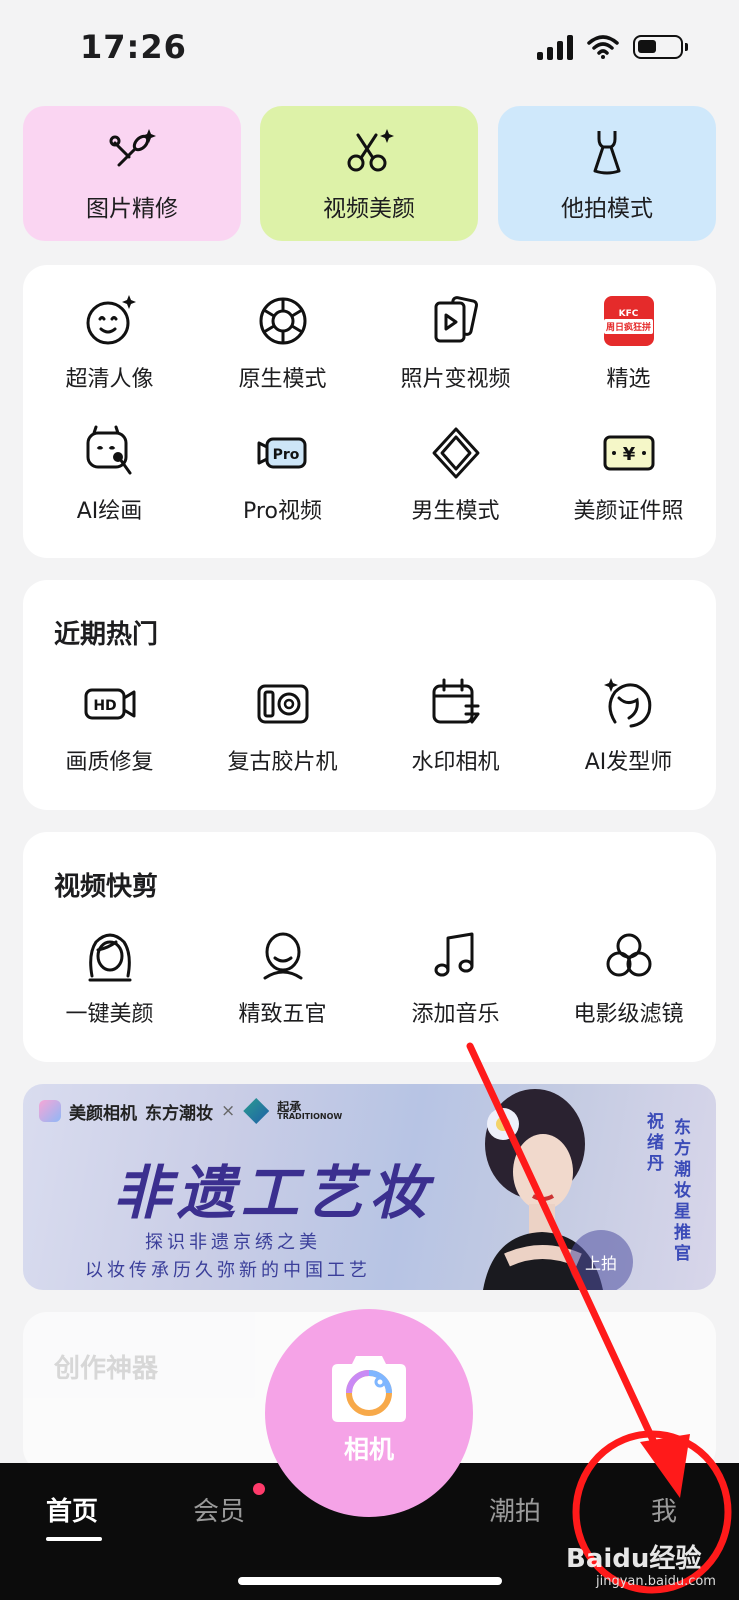 This screenshot has height=1600, width=739. What do you see at coordinates (455, 978) in the screenshot?
I see `edit-add-music: 添加音乐` at bounding box center [455, 978].